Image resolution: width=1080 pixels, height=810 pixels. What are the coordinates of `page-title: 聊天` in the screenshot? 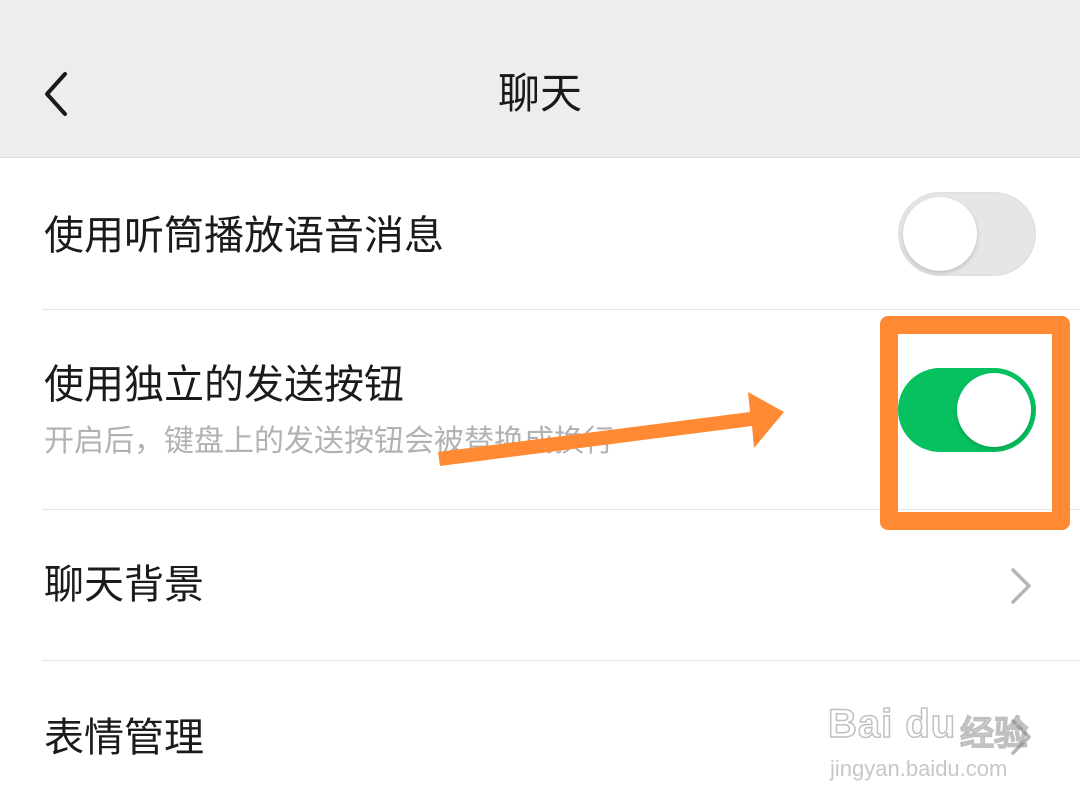 It's located at (539, 93).